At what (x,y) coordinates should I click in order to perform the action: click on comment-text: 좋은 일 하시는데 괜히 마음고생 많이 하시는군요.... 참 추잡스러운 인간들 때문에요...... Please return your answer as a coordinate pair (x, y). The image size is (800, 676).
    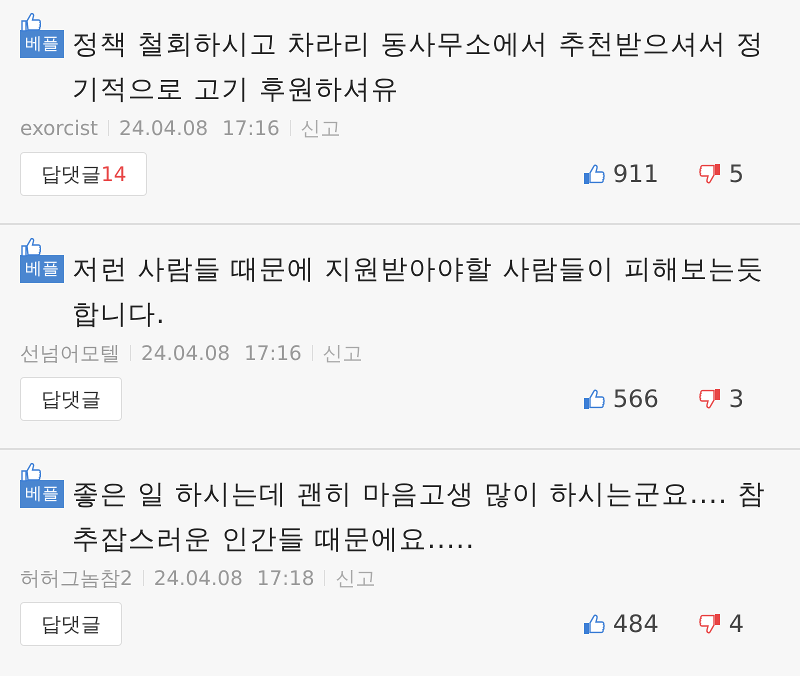
    Looking at the image, I should click on (419, 517).